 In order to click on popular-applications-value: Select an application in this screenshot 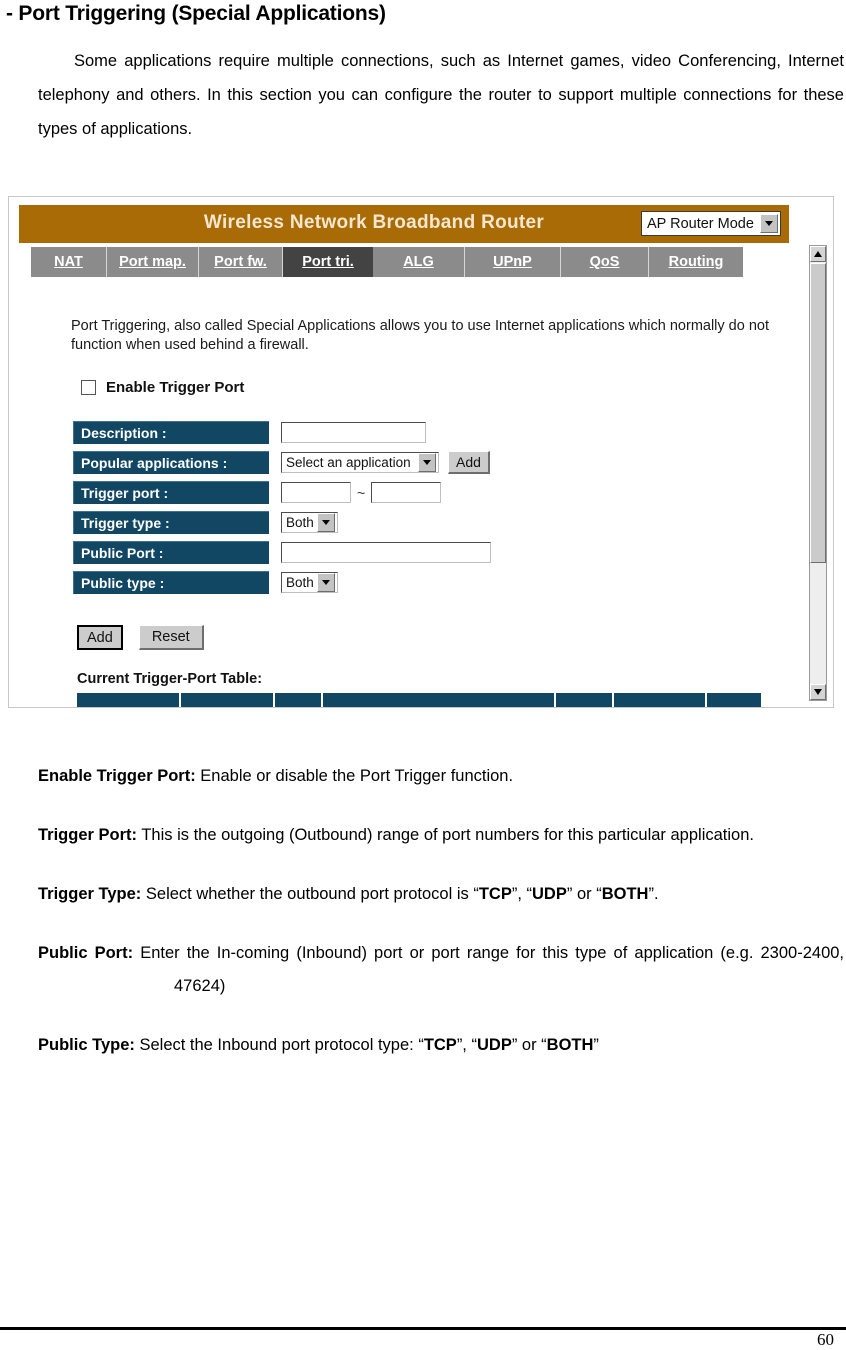, I will do `click(348, 462)`.